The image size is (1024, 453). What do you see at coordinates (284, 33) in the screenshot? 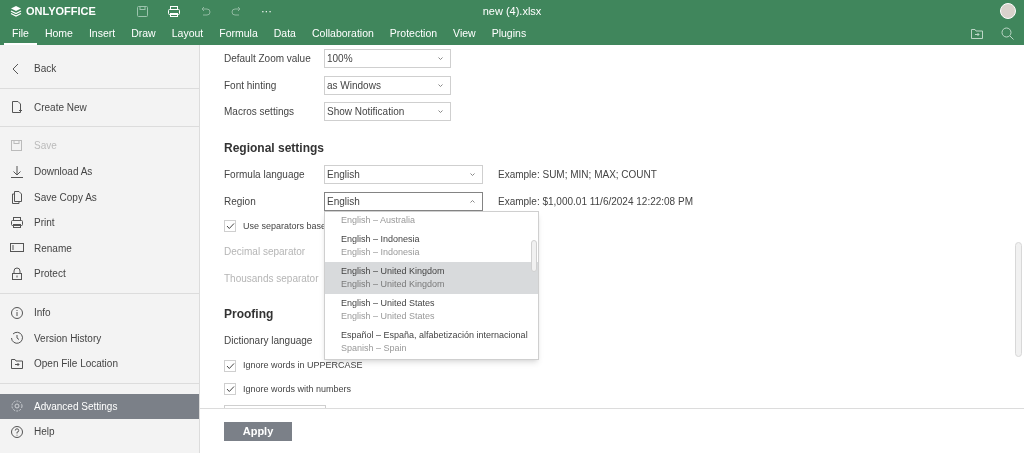
I see `ribbon-tab: Data` at bounding box center [284, 33].